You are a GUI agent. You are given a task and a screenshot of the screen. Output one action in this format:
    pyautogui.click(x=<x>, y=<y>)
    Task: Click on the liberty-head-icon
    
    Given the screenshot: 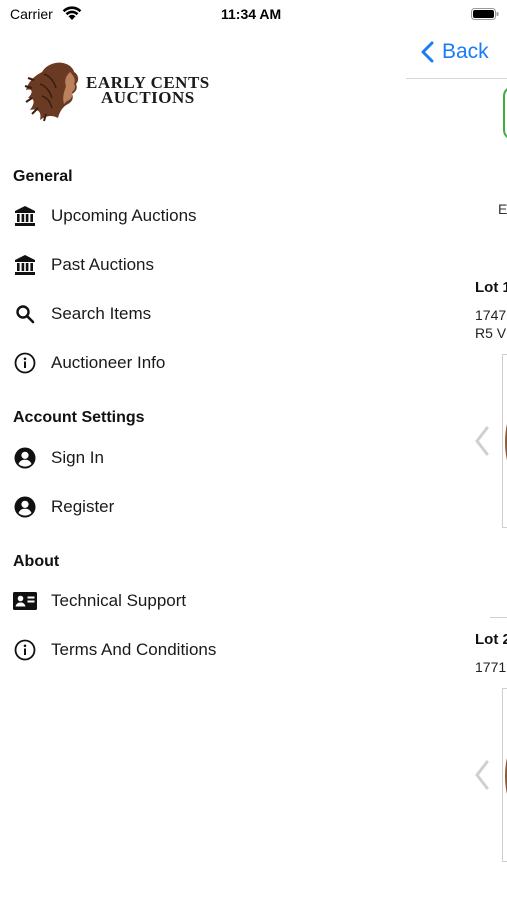 What is the action you would take?
    pyautogui.click(x=51, y=92)
    